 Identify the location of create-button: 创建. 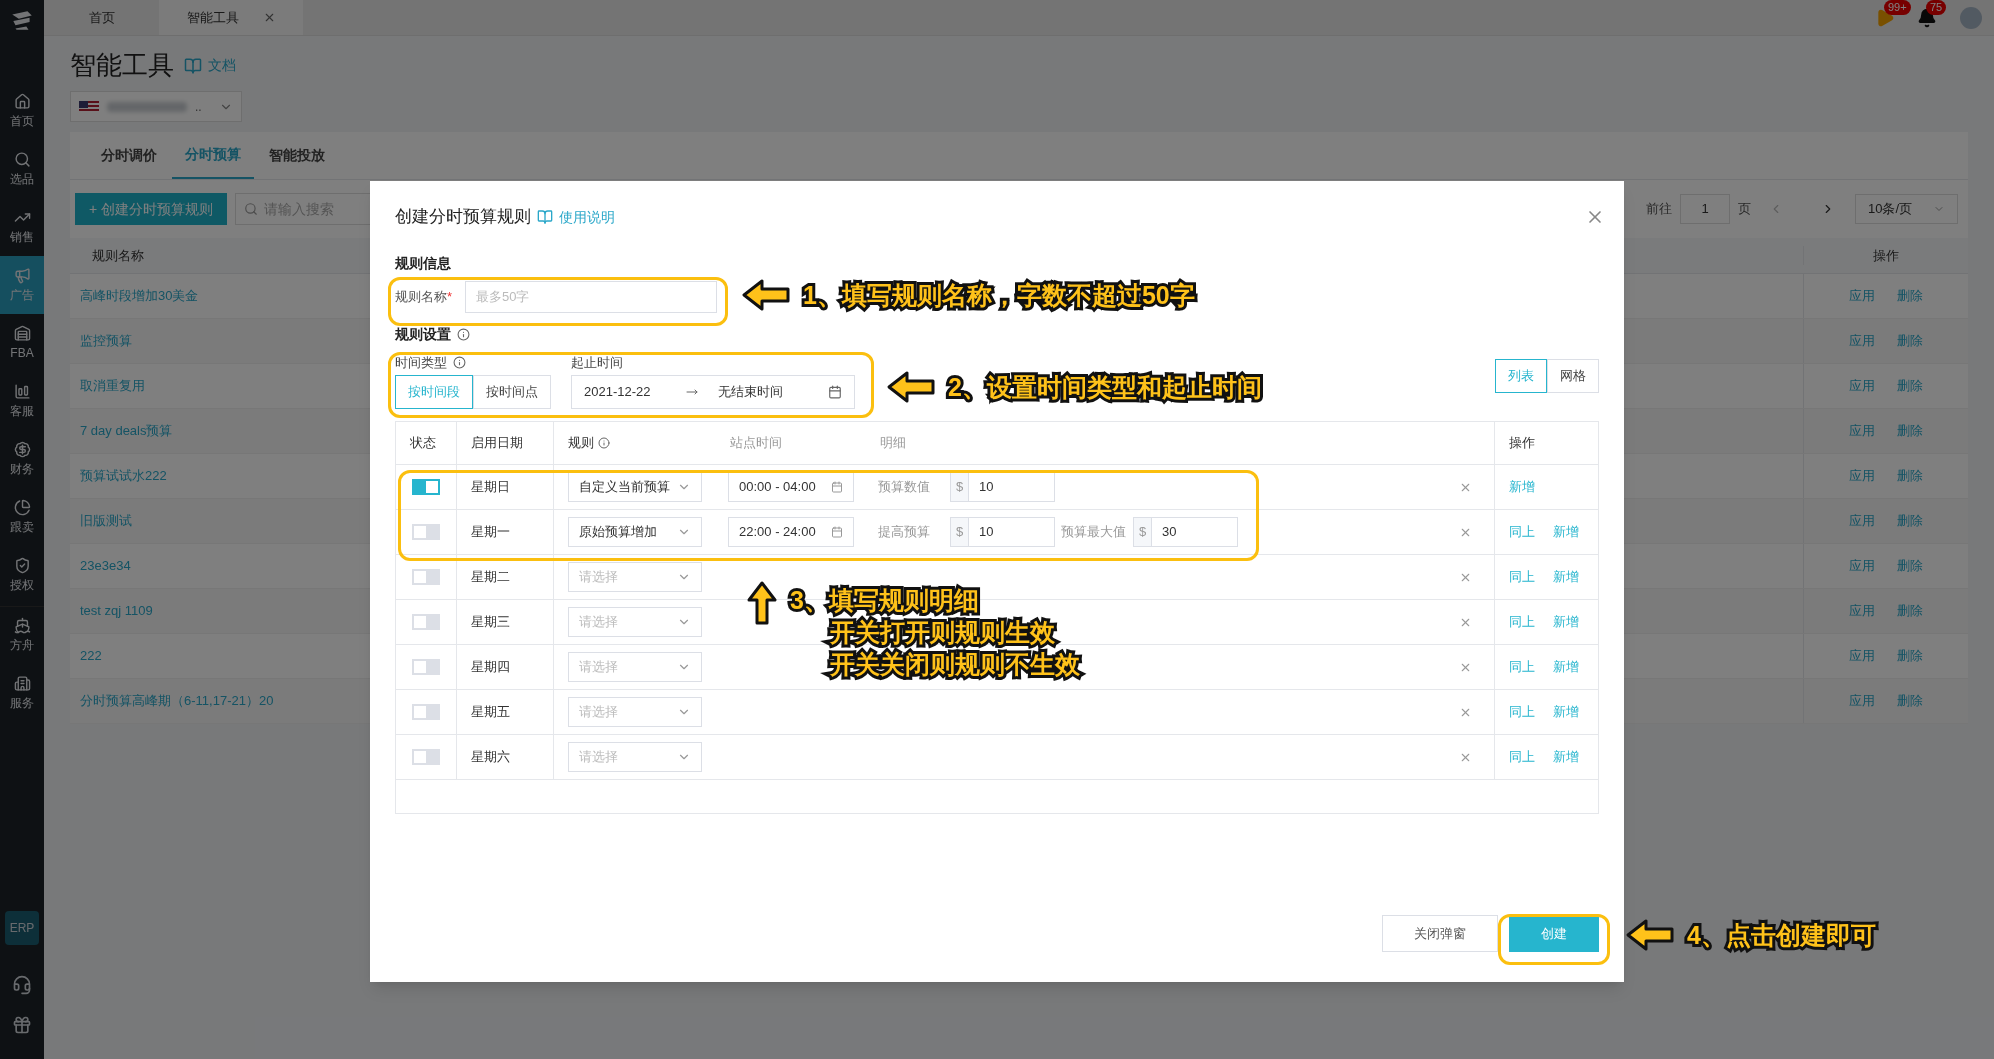
(1554, 933).